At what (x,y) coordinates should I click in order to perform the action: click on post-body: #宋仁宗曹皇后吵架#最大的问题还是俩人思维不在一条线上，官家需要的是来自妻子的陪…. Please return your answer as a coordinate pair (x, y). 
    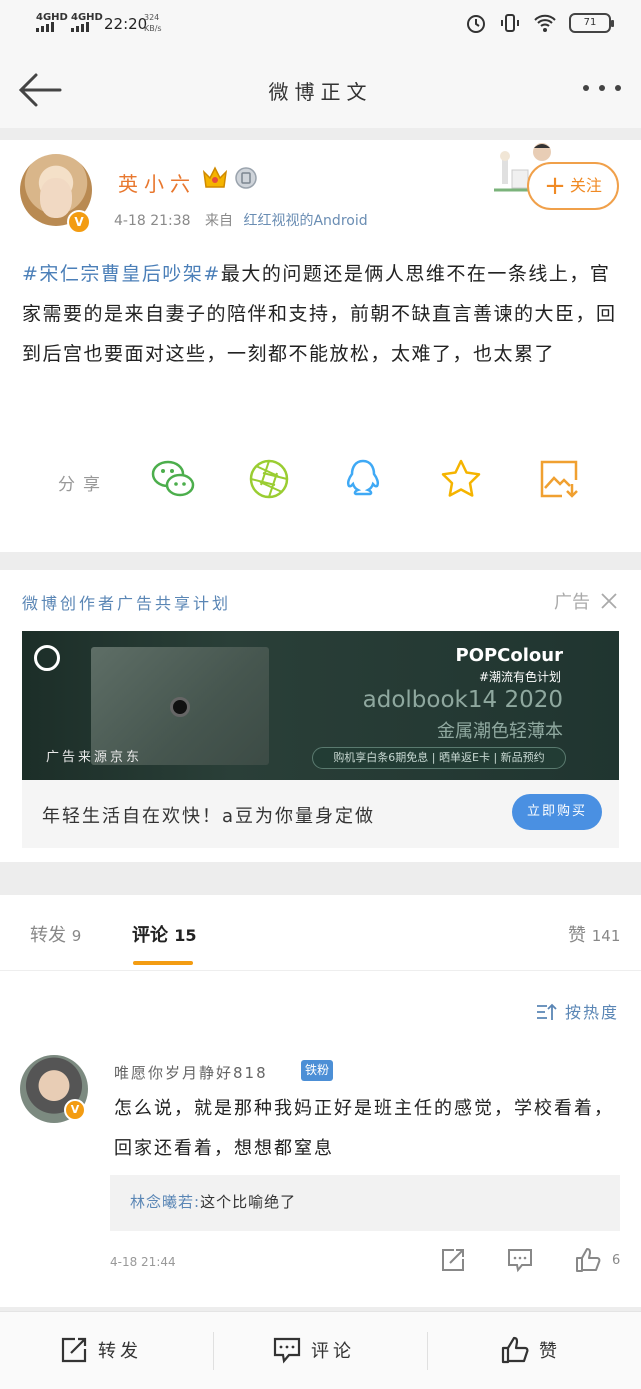
    Looking at the image, I should click on (322, 314).